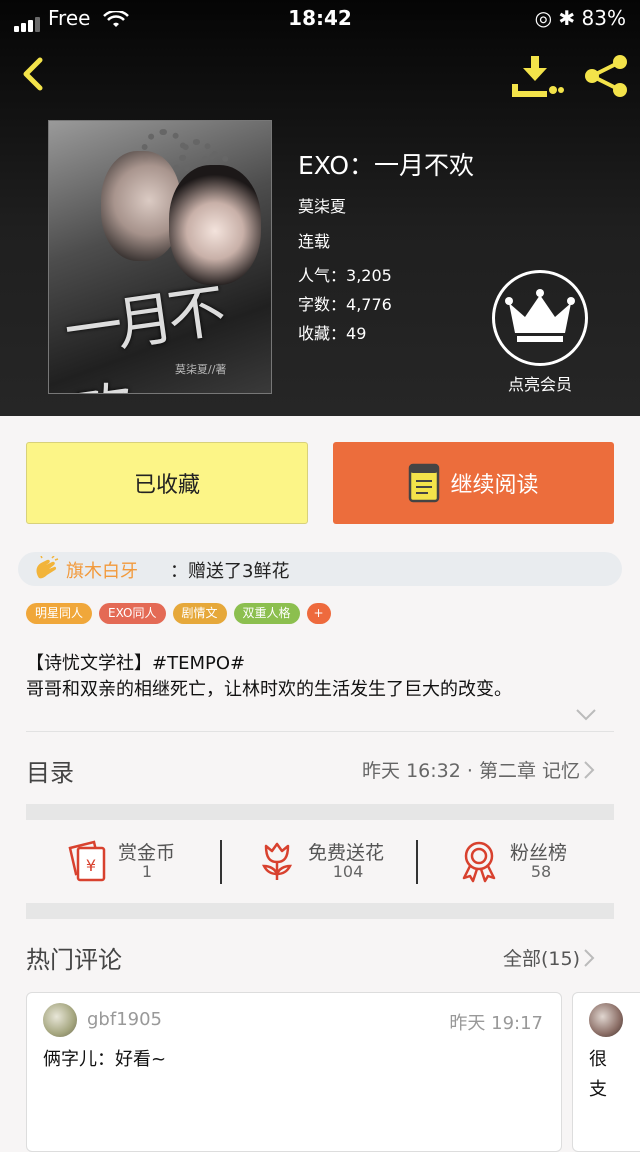  I want to click on flower-icon, so click(277, 861).